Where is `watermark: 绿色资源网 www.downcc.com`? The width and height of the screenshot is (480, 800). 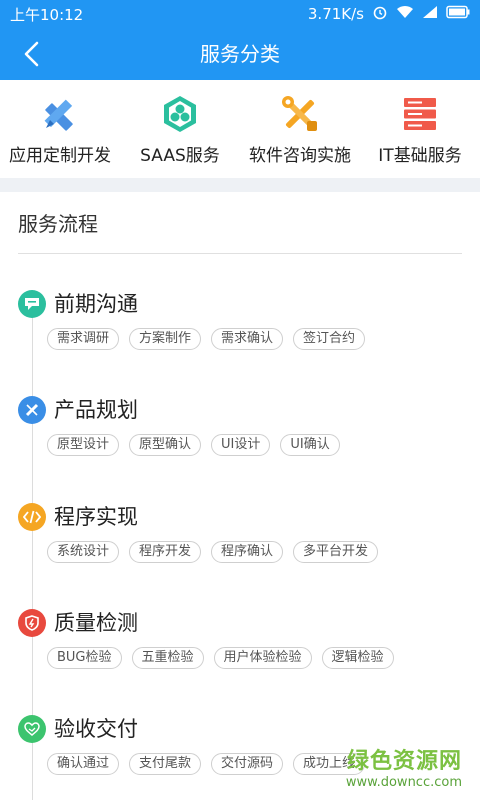 watermark: 绿色资源网 www.downcc.com is located at coordinates (404, 766).